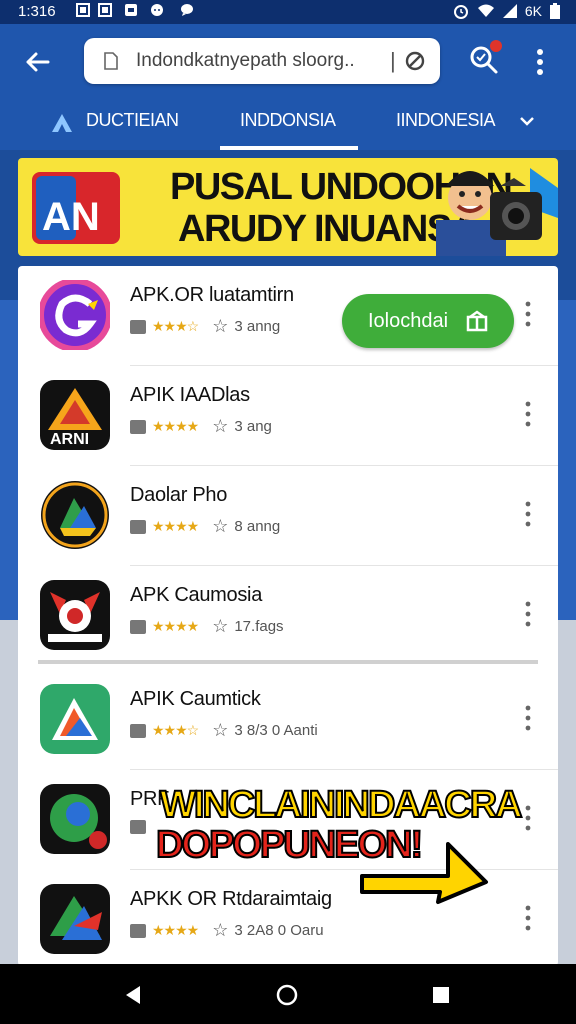  Describe the element at coordinates (190, 395) in the screenshot. I see `app-name: APIK IAADlas` at that location.